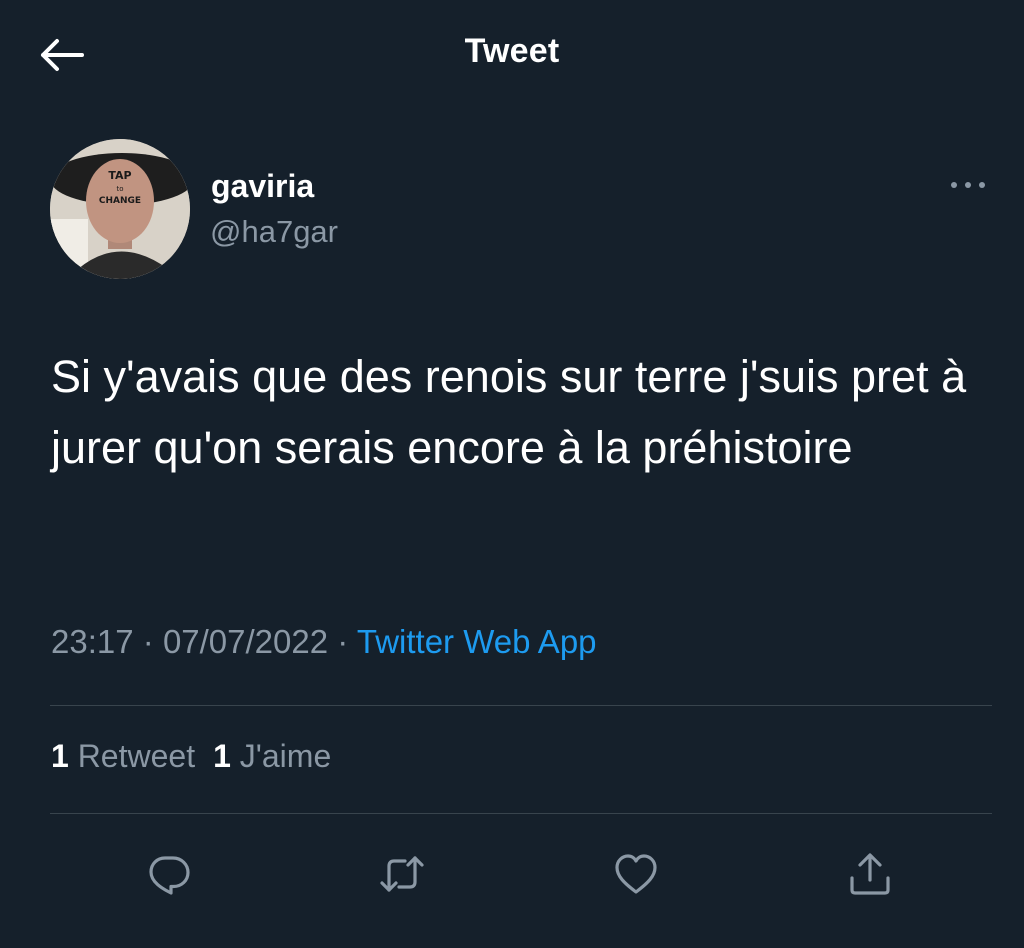 This screenshot has width=1024, height=948. I want to click on avatar-text-line: CHANGE, so click(120, 201).